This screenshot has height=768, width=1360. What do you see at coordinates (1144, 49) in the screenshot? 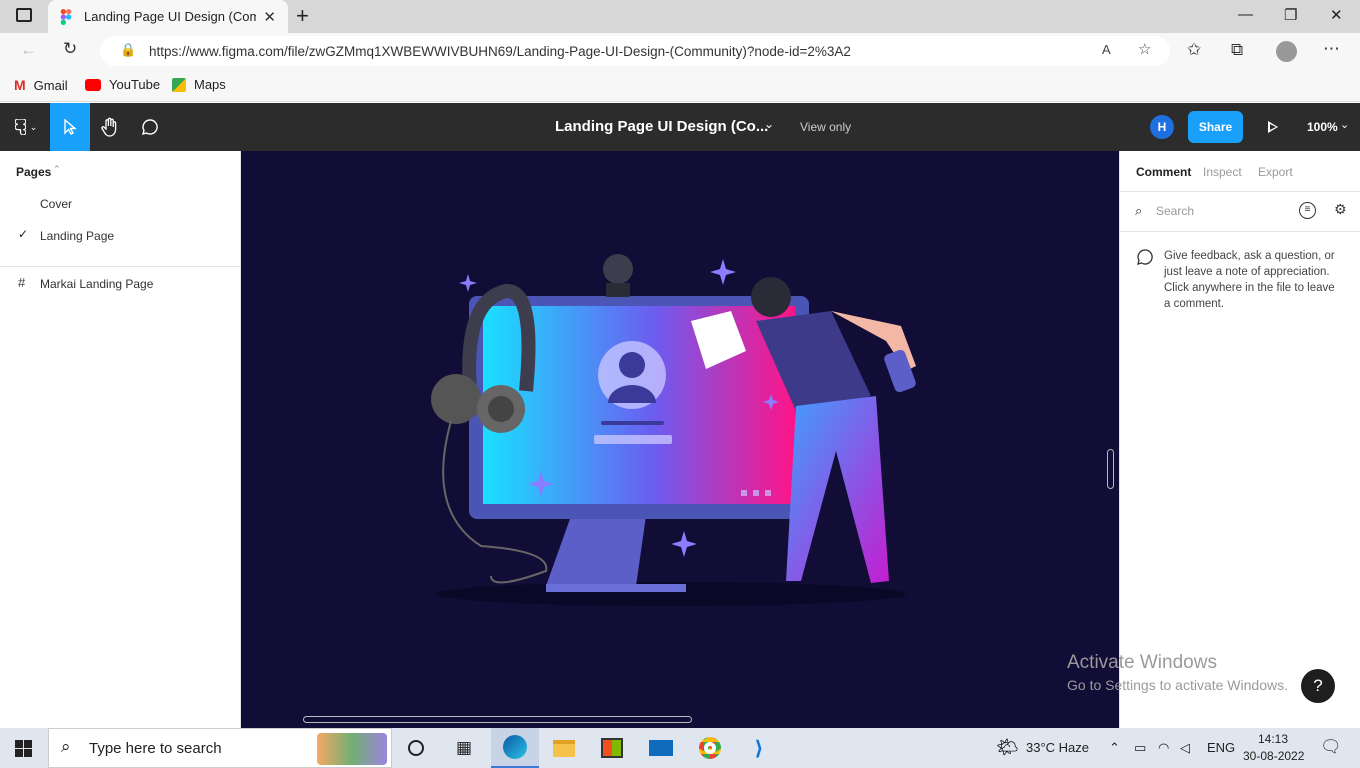
I see `favorite-add-icon: ☆` at bounding box center [1144, 49].